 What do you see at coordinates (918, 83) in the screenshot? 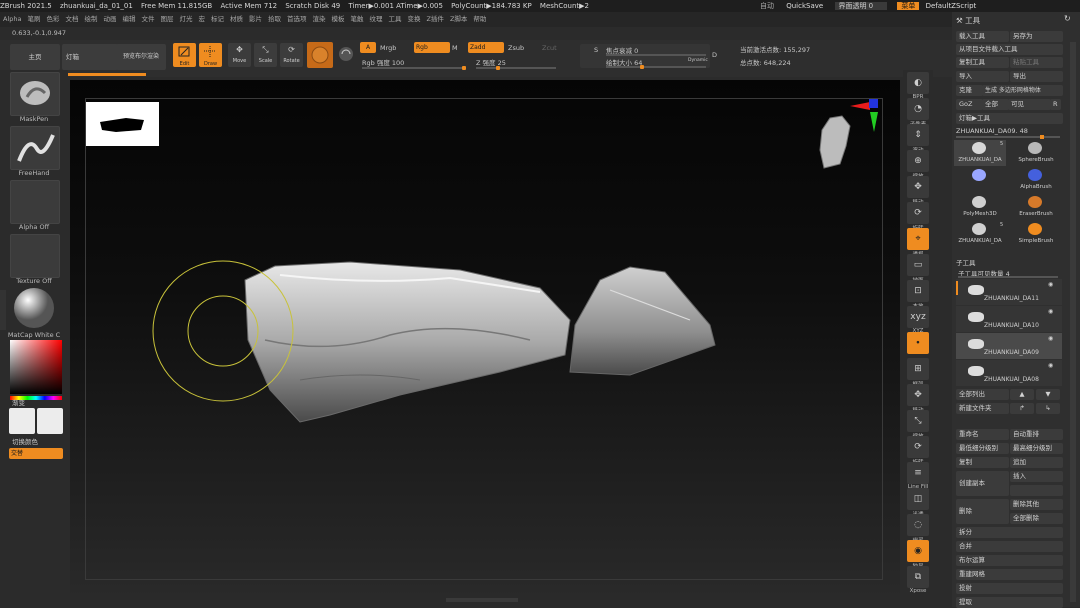
I see `viewport-tool-icon: ◐` at bounding box center [918, 83].